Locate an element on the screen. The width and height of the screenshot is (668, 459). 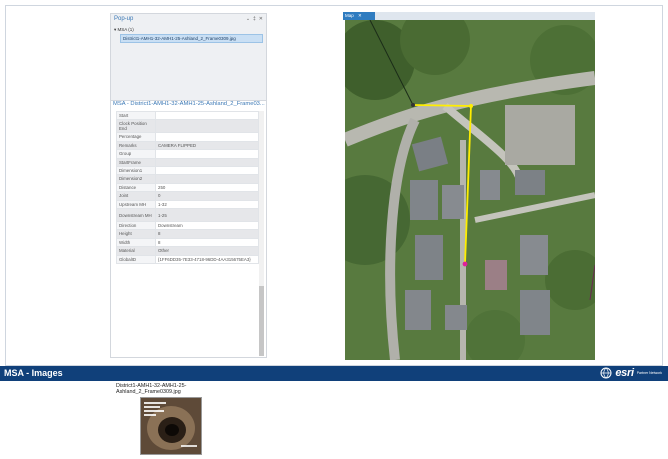
table-row: Percentage is located at coordinates (187, 137).